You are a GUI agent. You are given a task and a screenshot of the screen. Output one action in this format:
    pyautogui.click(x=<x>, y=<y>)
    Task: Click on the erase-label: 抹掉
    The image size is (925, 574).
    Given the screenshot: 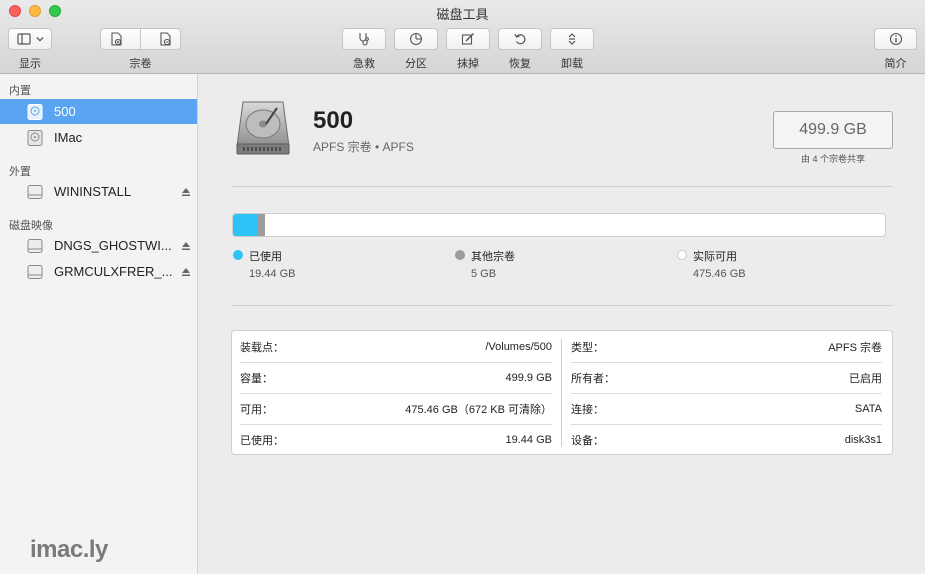 What is the action you would take?
    pyautogui.click(x=468, y=64)
    